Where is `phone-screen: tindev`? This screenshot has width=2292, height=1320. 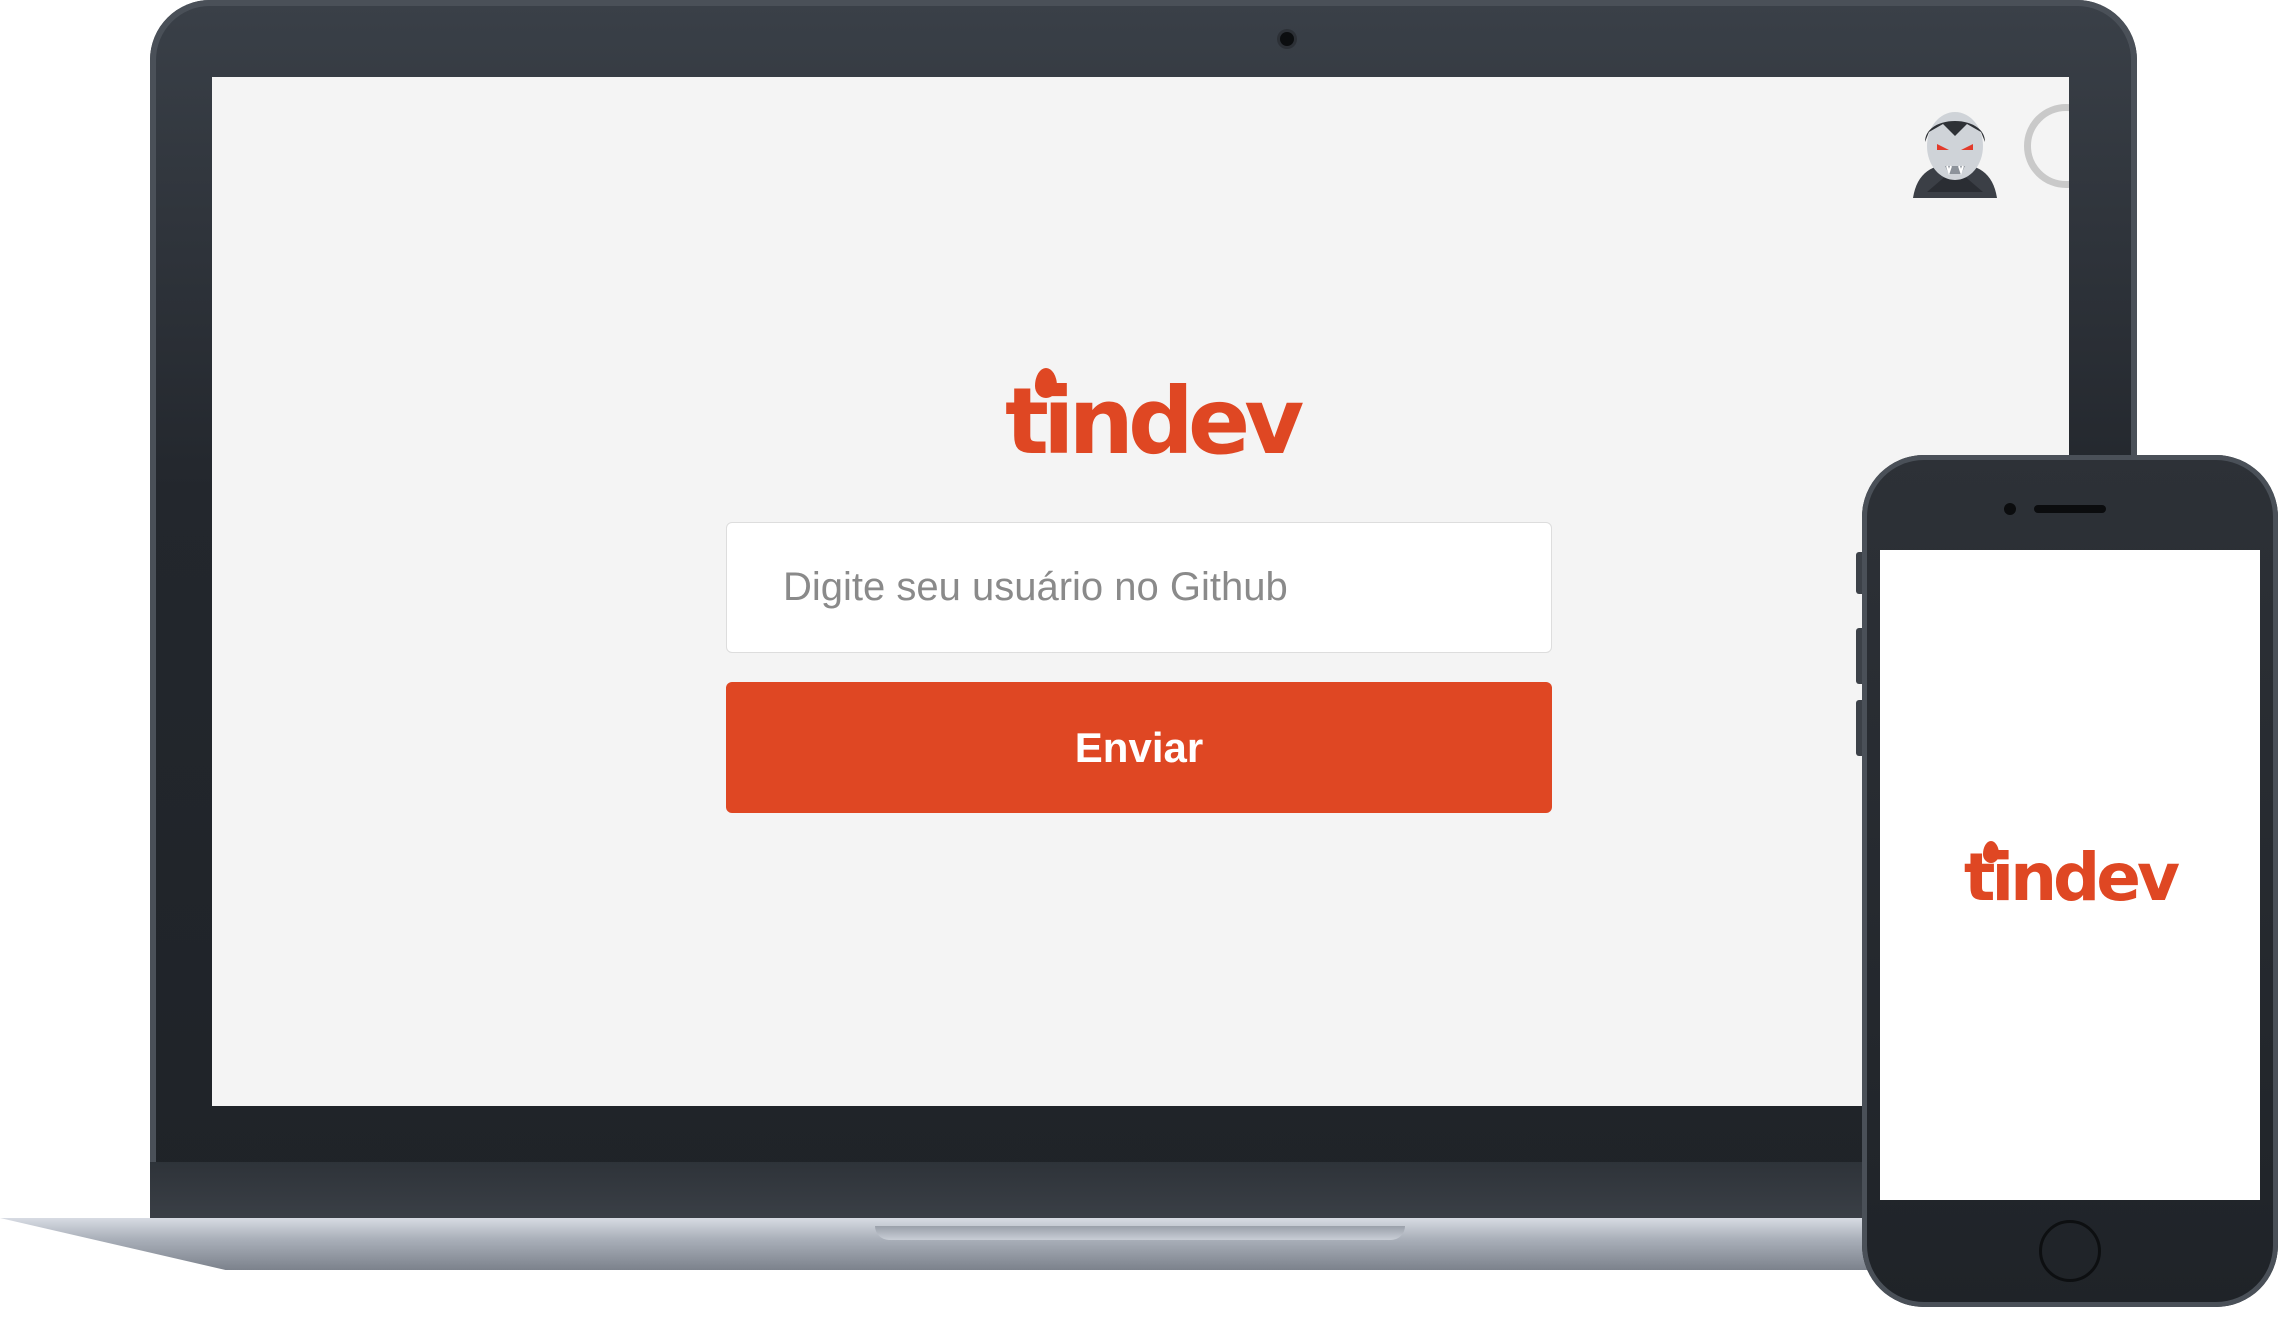 phone-screen: tindev is located at coordinates (2070, 875).